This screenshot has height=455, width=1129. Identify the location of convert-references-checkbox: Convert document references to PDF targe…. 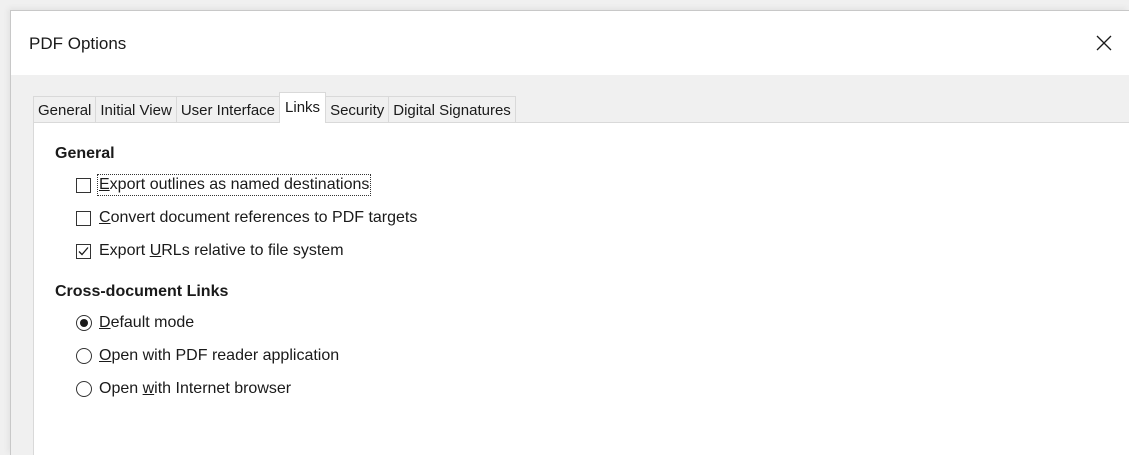
(246, 218).